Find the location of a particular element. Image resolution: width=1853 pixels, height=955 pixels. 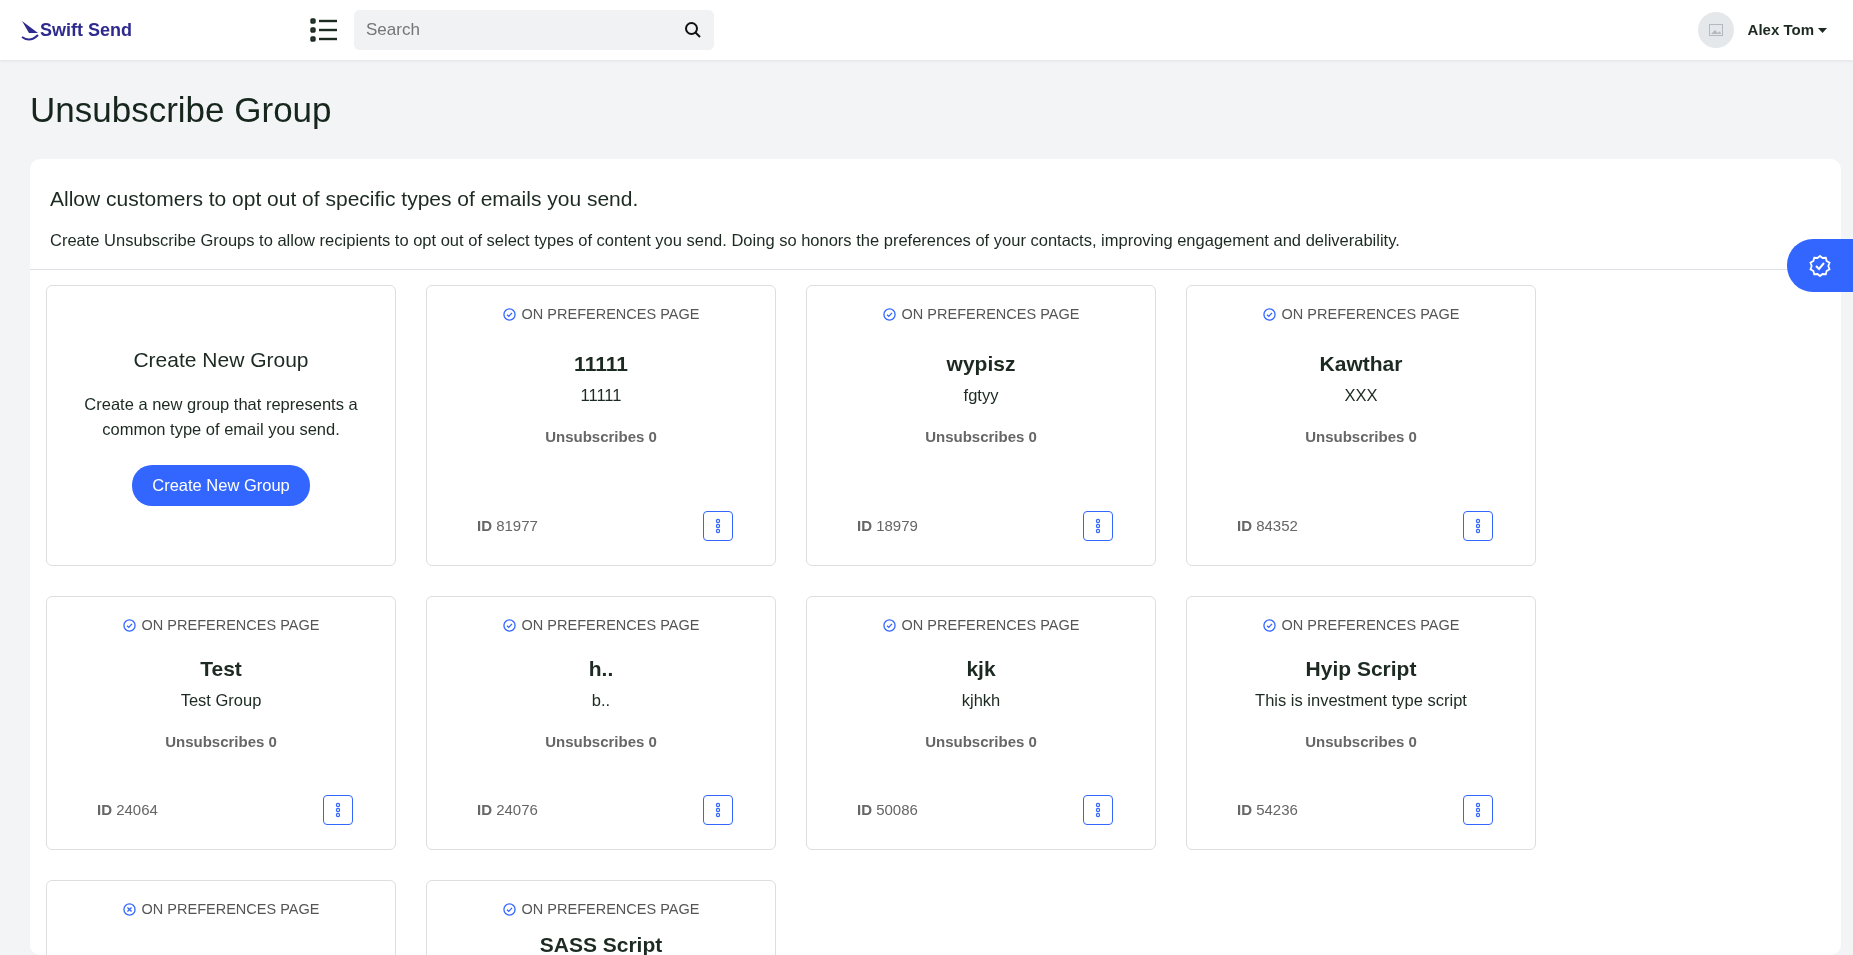

group-description: This is investment type script is located at coordinates (1361, 700).